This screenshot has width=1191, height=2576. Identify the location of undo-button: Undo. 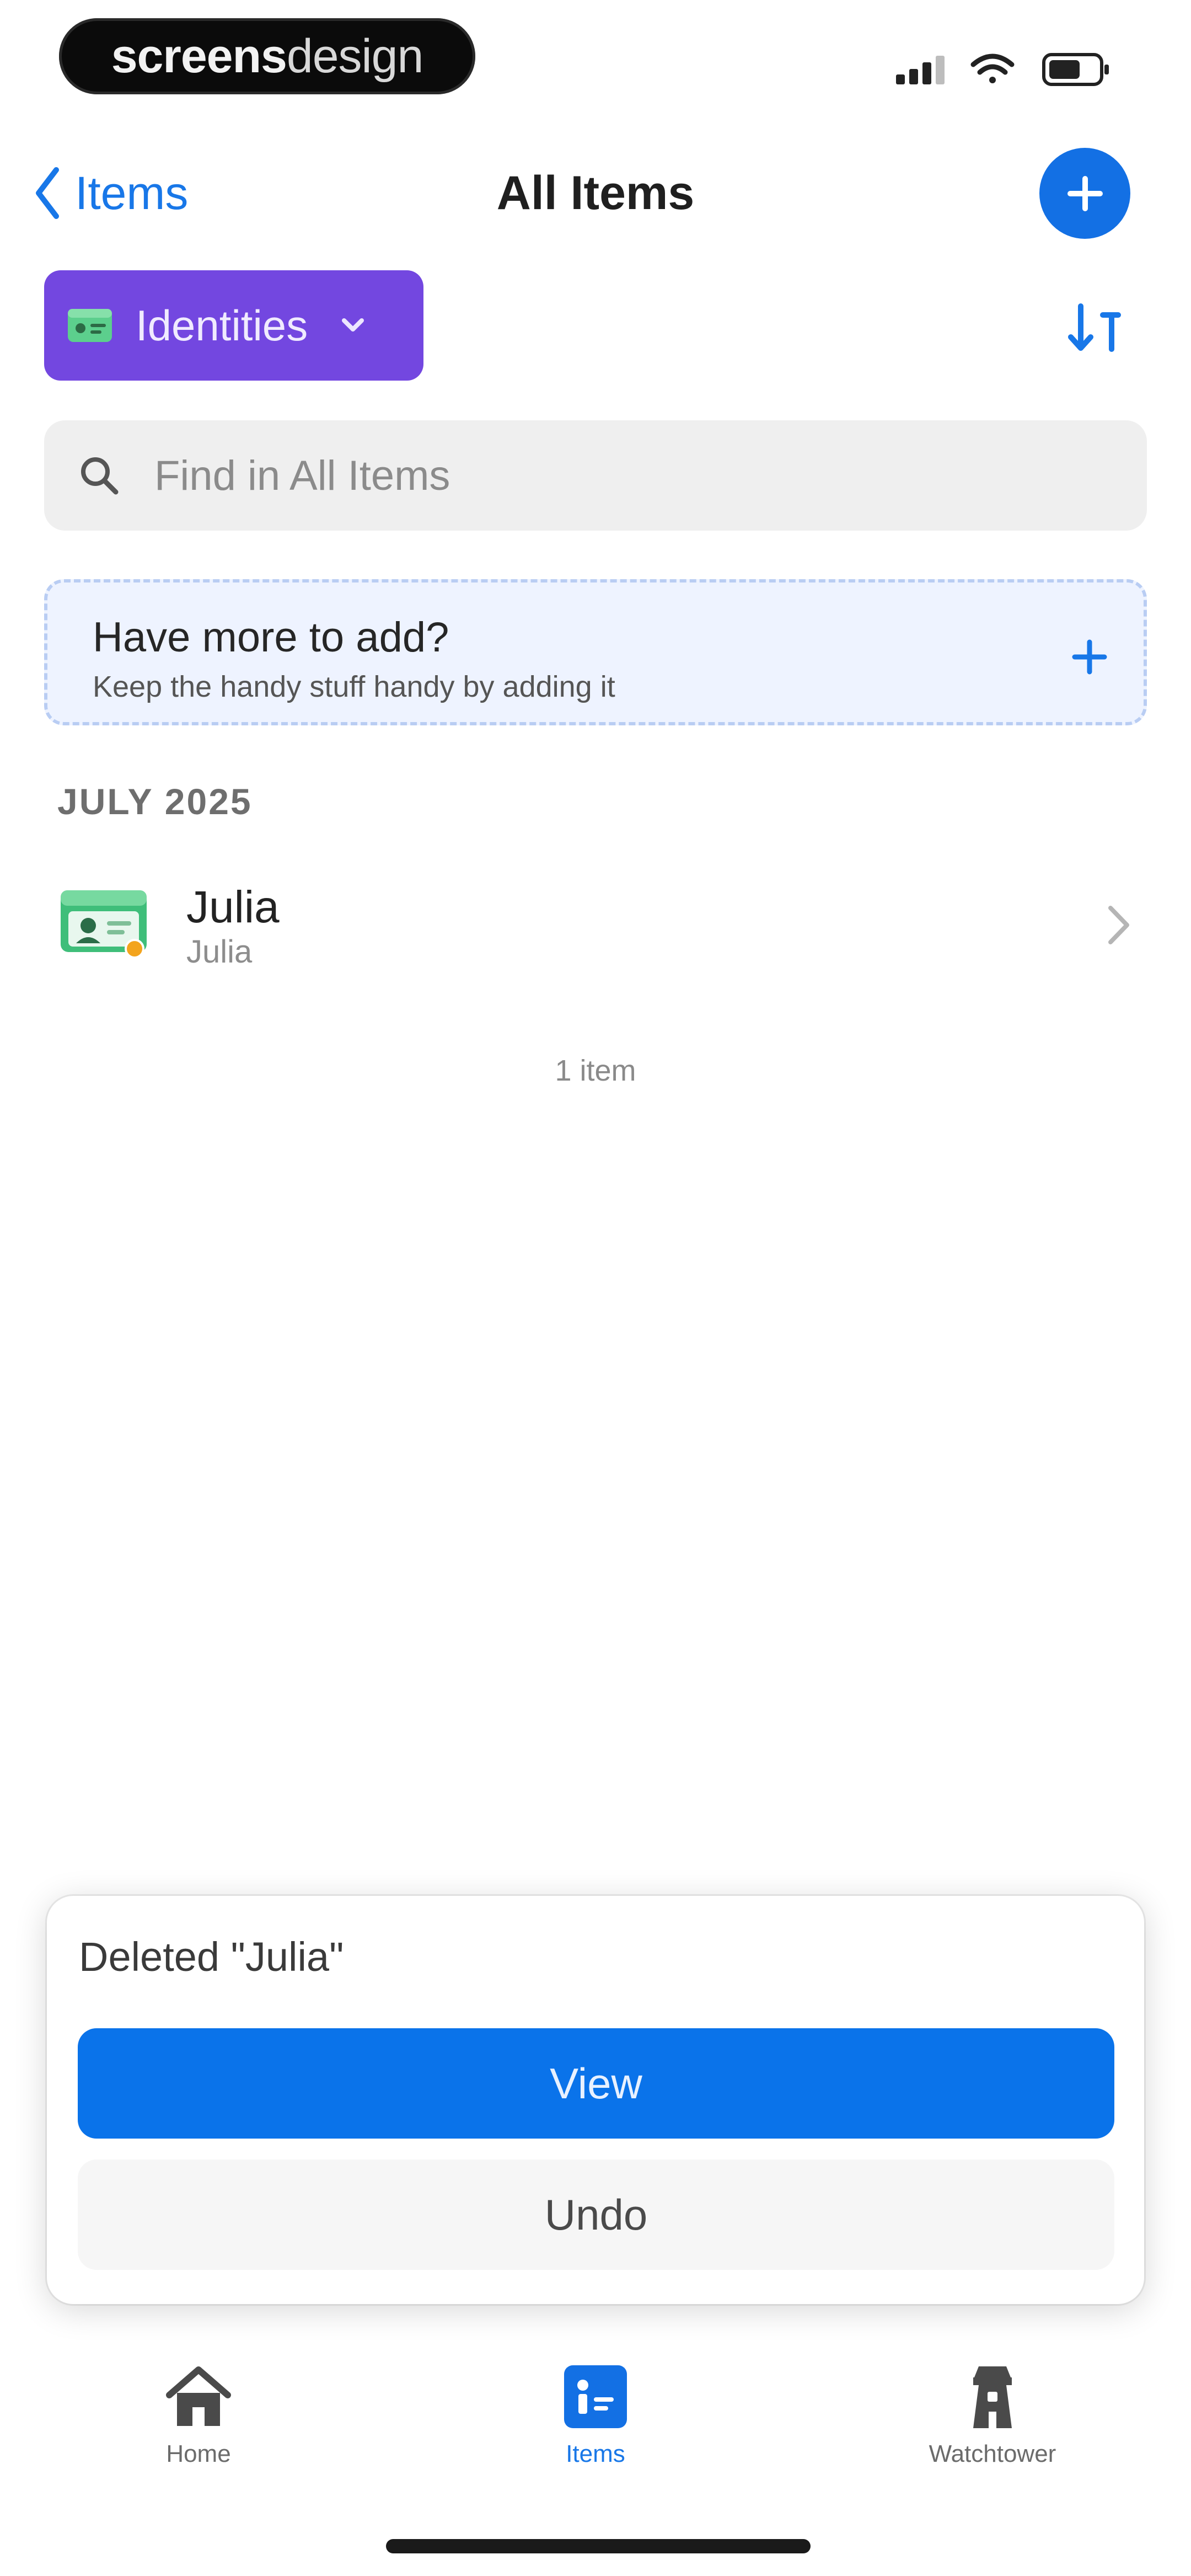
(596, 2215).